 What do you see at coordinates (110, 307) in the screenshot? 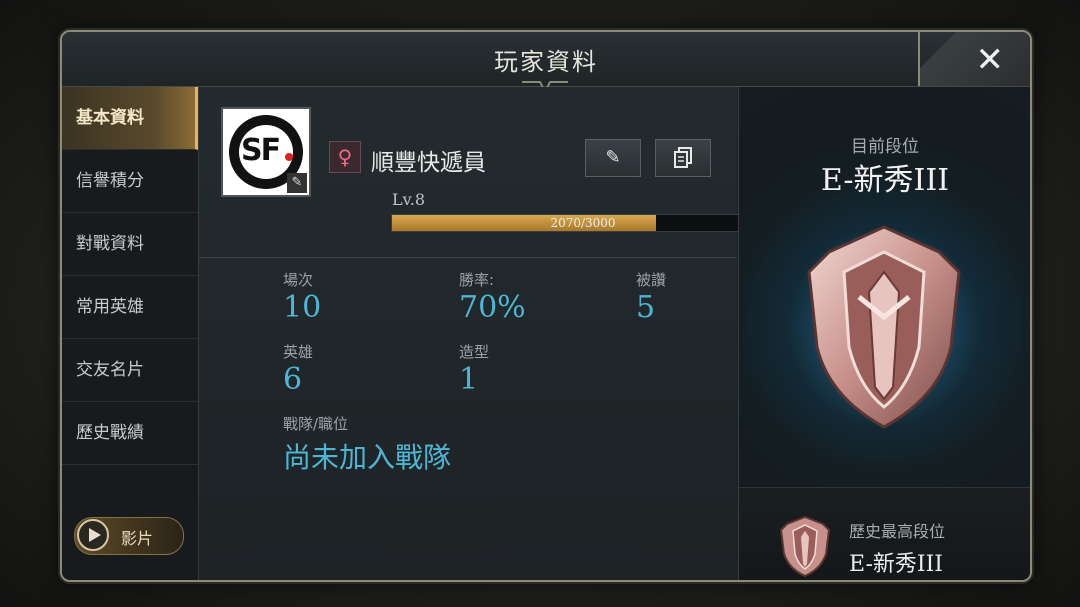
I see `sidebar-item-label: 常用英雄` at bounding box center [110, 307].